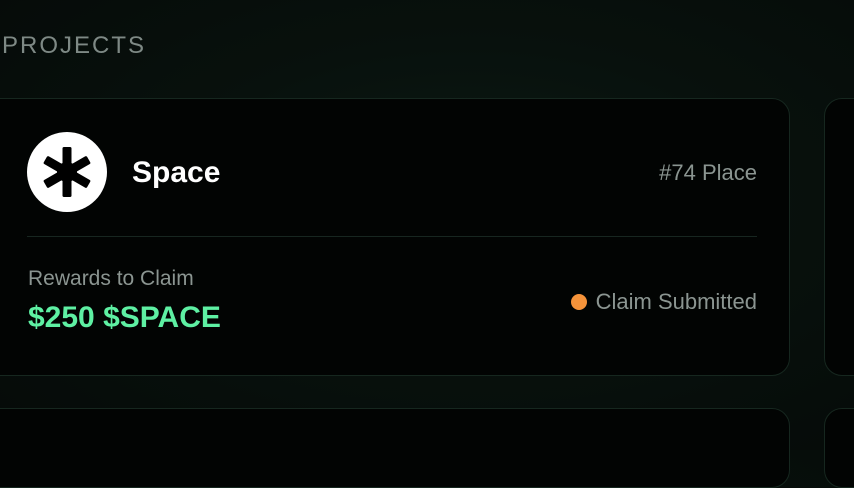 The height and width of the screenshot is (488, 854). I want to click on rewards-value: $250 $SPACE, so click(124, 317).